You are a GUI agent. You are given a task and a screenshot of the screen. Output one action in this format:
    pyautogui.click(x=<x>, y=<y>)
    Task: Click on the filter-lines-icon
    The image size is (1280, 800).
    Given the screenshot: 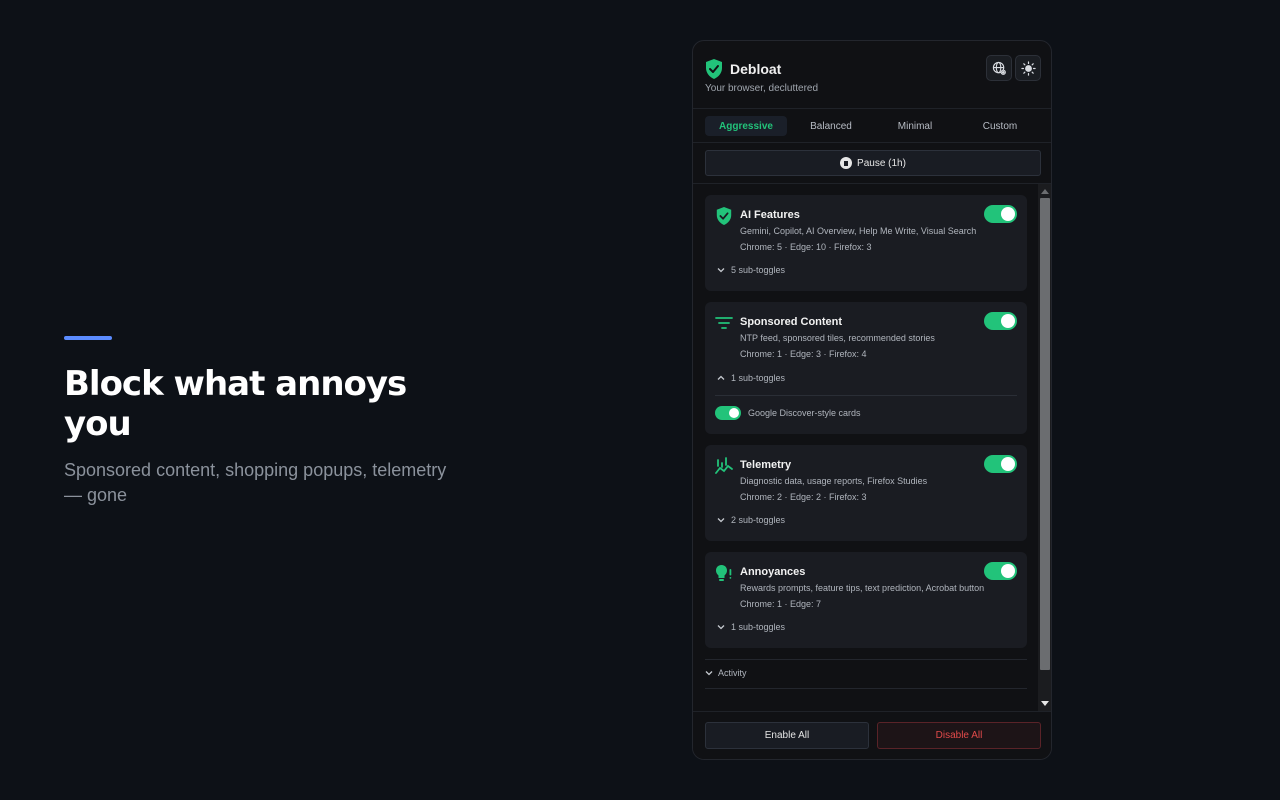 What is the action you would take?
    pyautogui.click(x=724, y=323)
    